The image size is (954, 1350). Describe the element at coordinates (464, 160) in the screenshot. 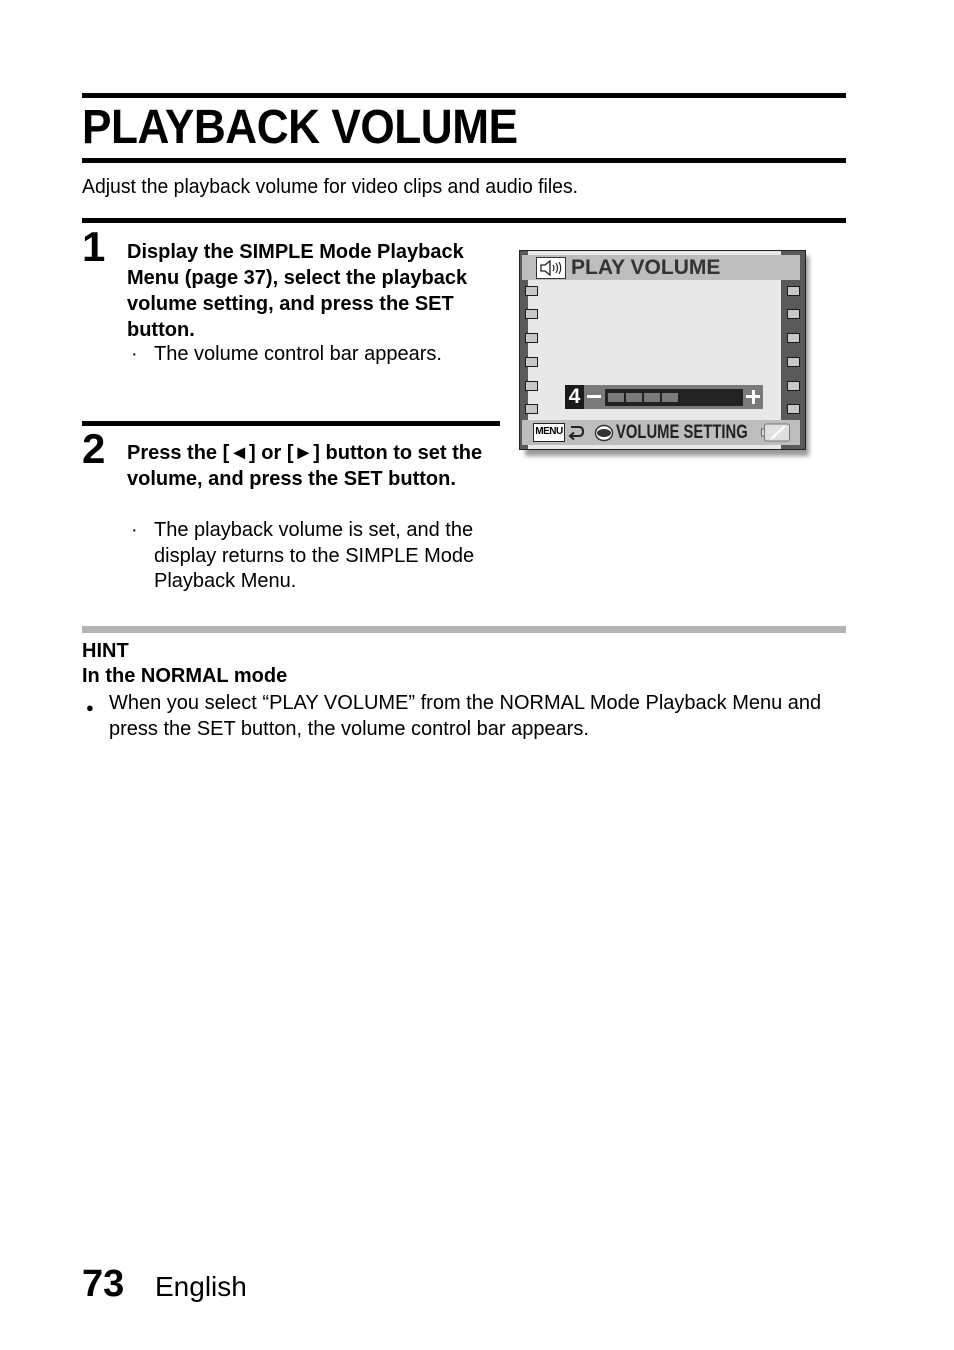

I see `title-bottom-rule` at that location.